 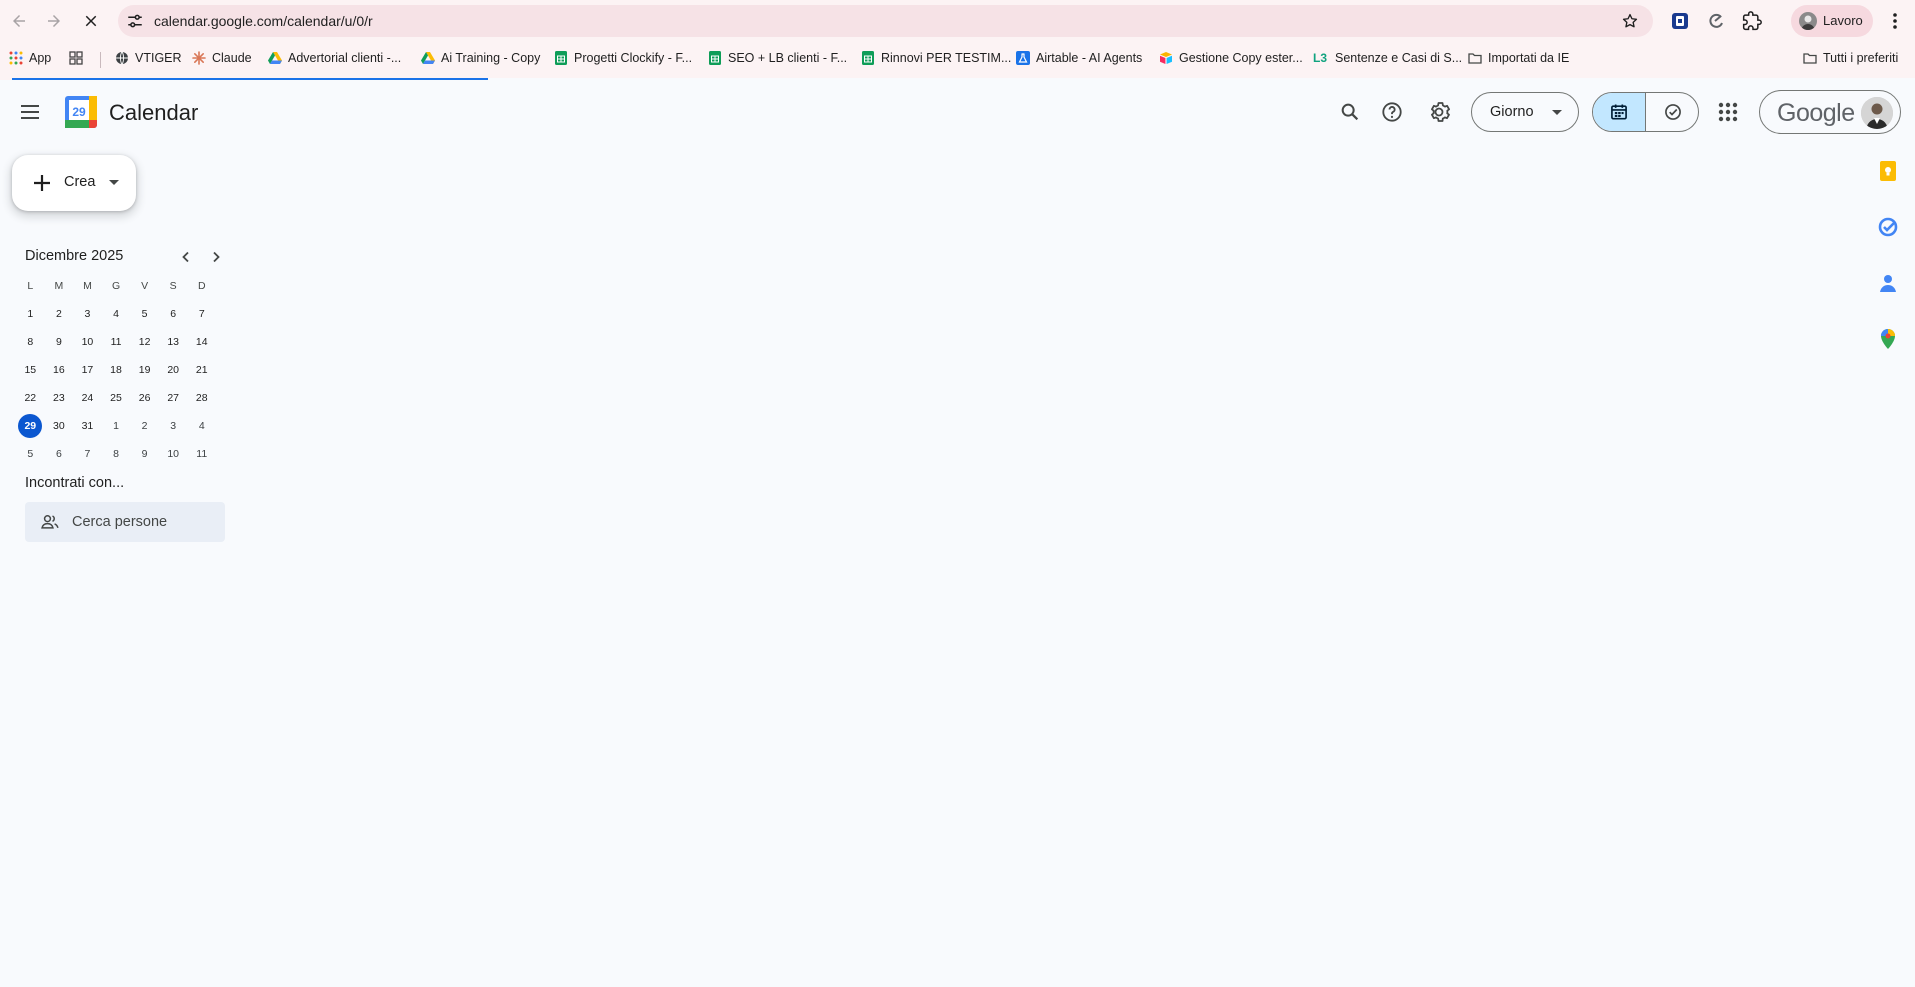 What do you see at coordinates (186, 257) in the screenshot?
I see `previous-month-button` at bounding box center [186, 257].